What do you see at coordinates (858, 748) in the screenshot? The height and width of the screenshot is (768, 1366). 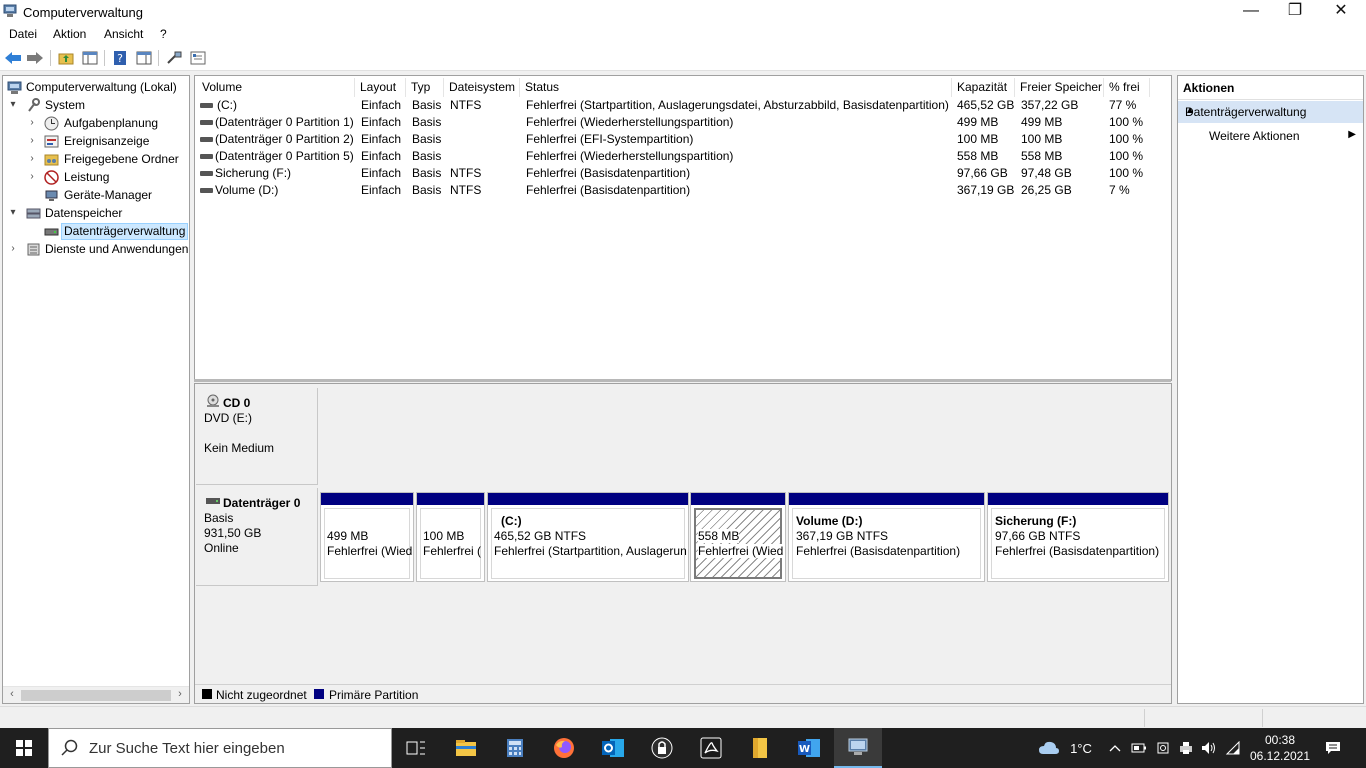 I see `computer-management-taskbar-icon` at bounding box center [858, 748].